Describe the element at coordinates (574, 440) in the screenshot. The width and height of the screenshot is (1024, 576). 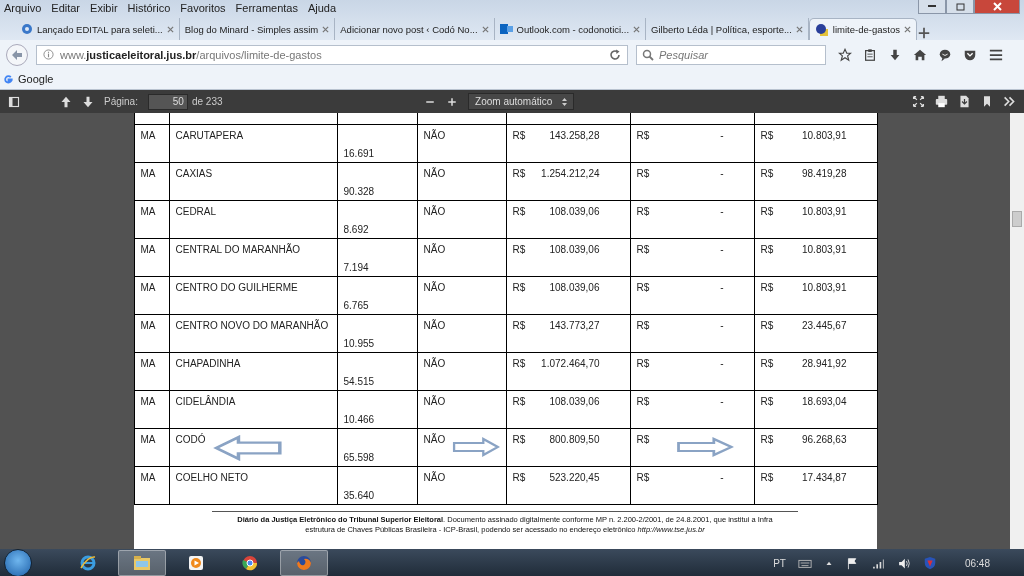
I see `table-cell-text: 800.809,50` at that location.